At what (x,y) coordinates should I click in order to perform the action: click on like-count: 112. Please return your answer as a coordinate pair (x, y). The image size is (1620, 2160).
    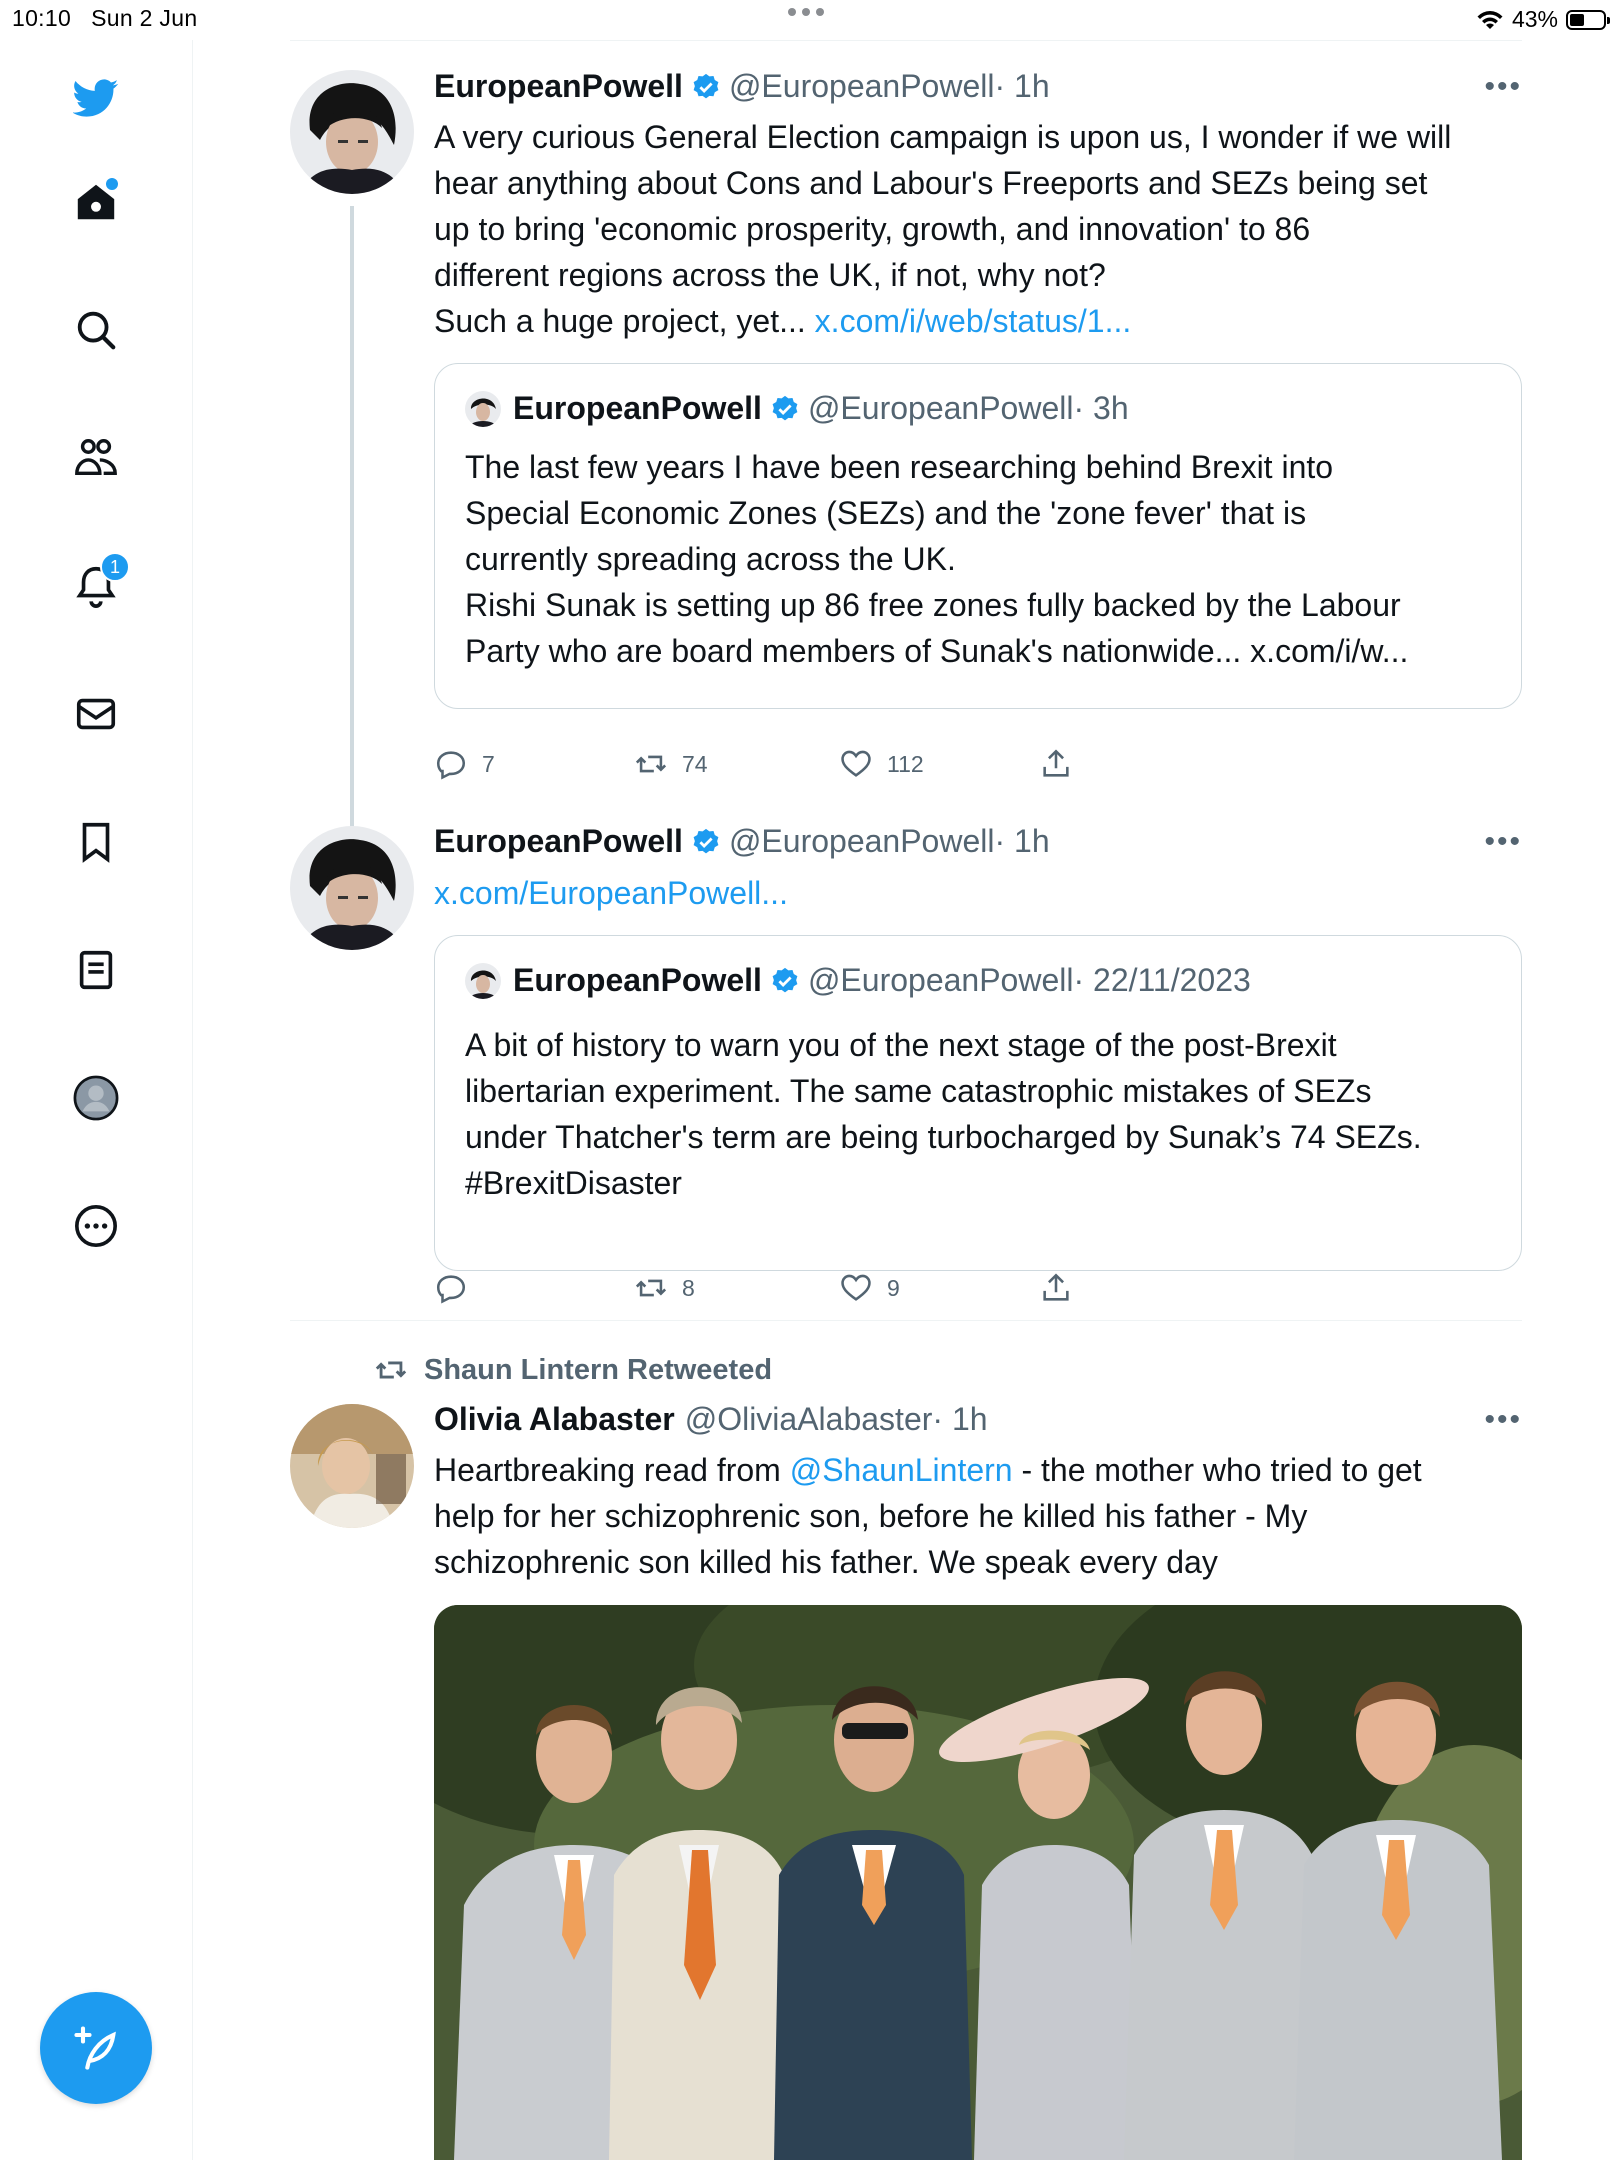
    Looking at the image, I should click on (905, 763).